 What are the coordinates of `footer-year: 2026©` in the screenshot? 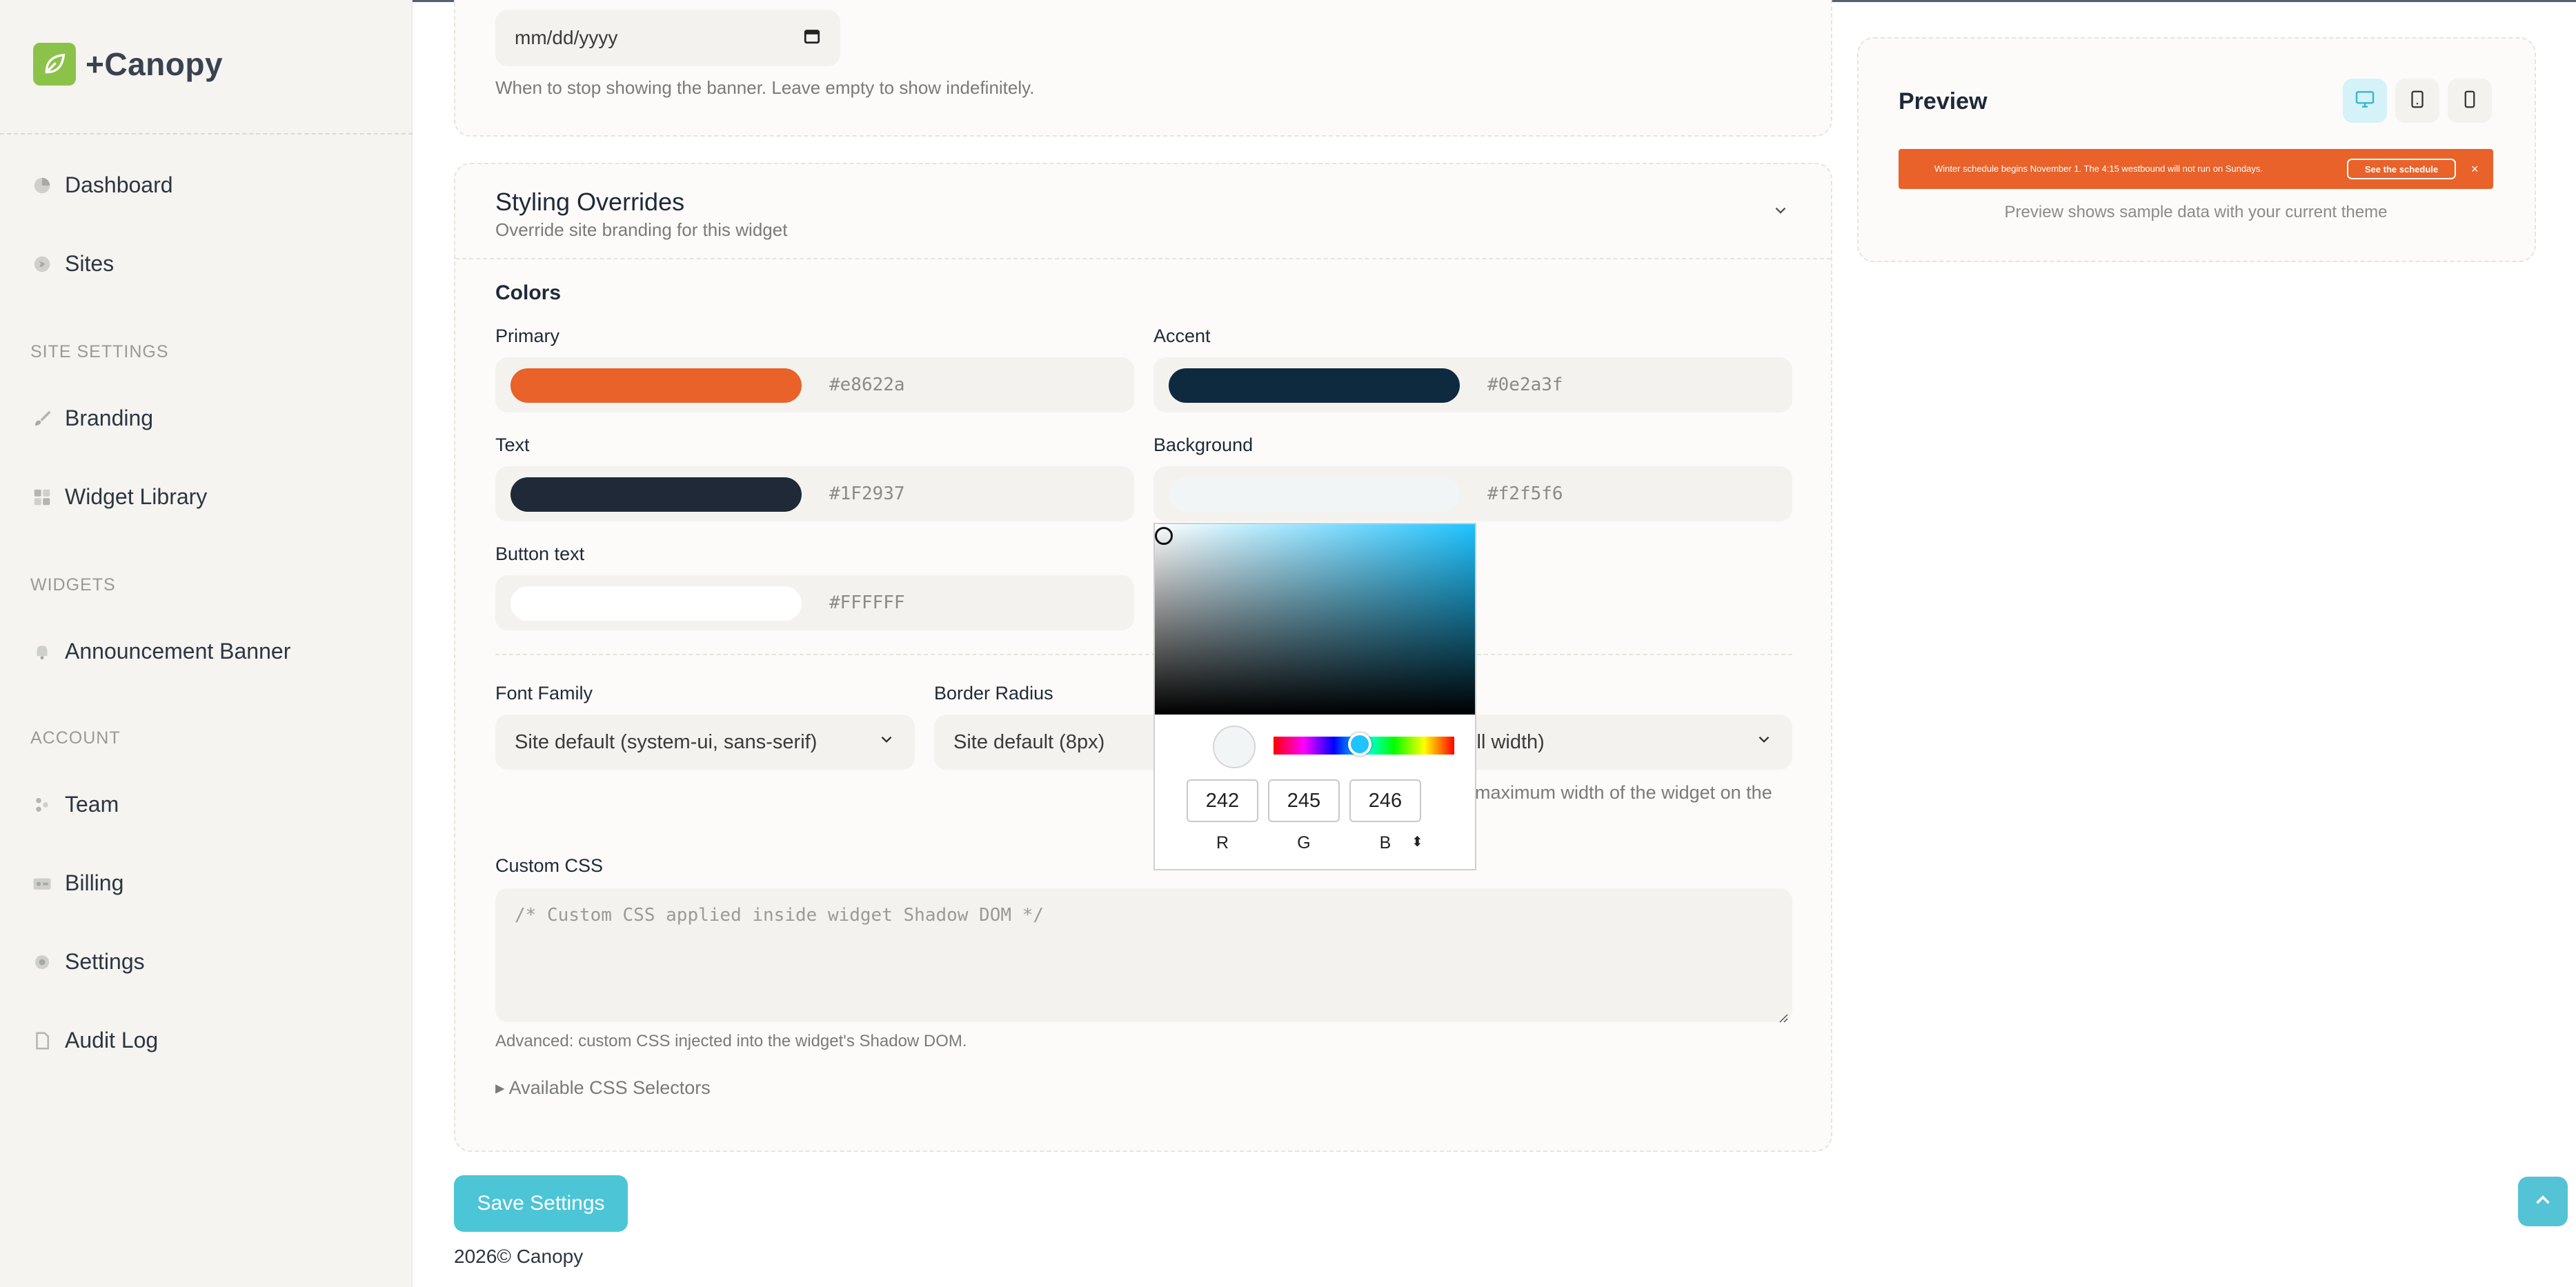 It's located at (482, 1256).